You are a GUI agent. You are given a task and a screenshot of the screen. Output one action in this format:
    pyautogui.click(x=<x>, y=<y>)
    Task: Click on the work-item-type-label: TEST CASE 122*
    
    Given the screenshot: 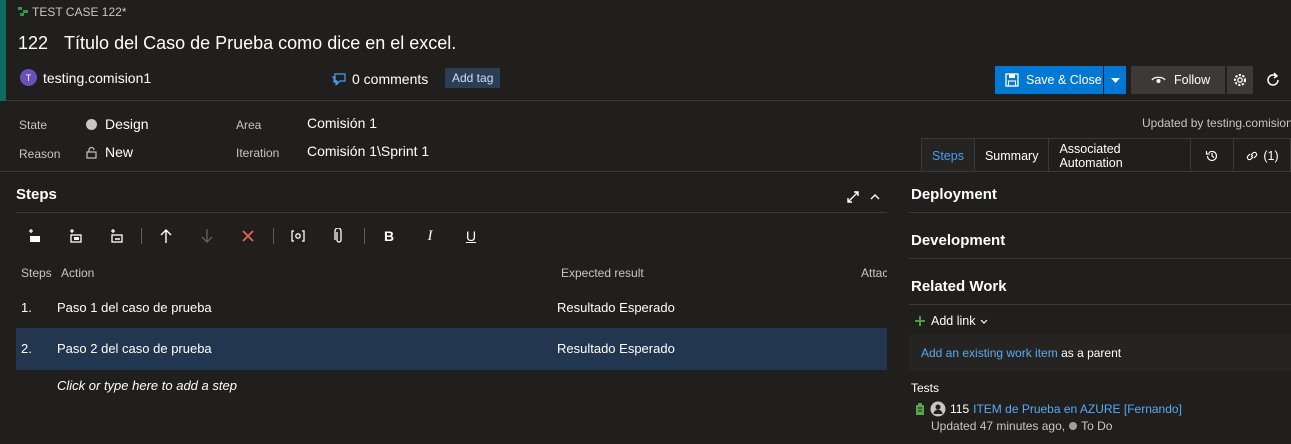 What is the action you would take?
    pyautogui.click(x=79, y=12)
    